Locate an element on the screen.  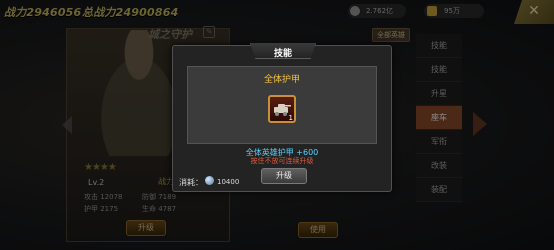
coin-icon is located at coordinates (209, 180).